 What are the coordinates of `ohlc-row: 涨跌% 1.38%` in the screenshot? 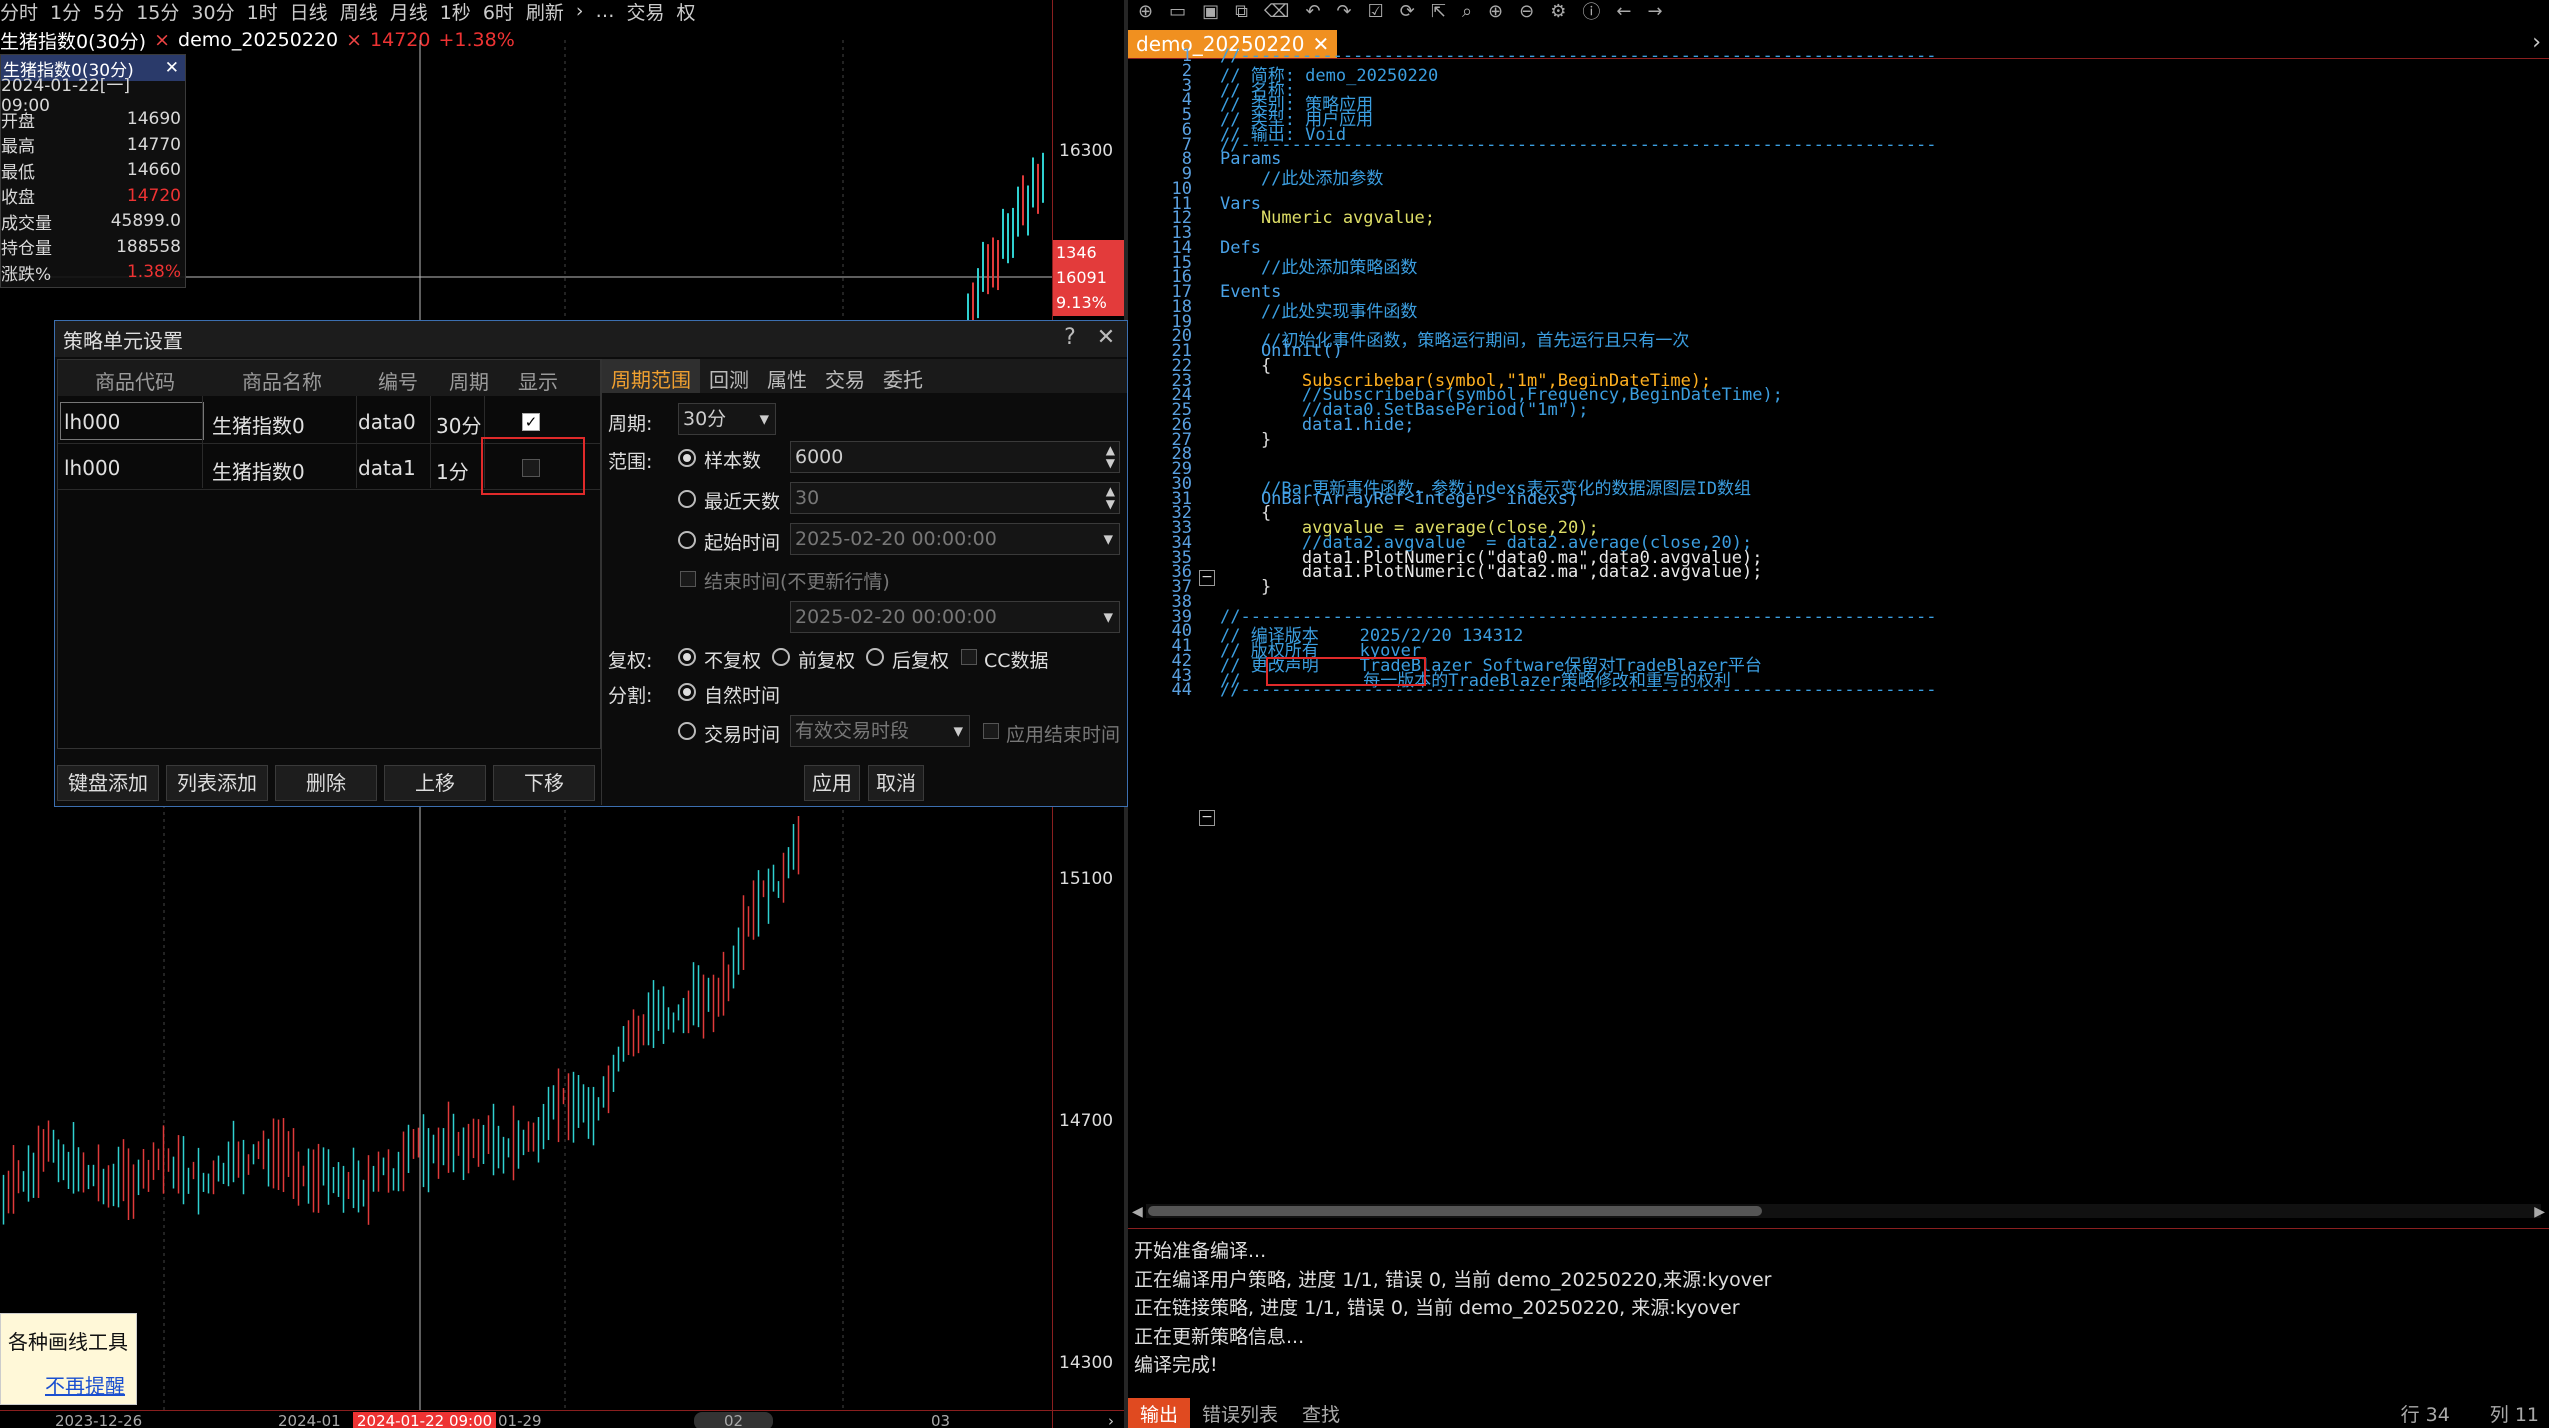 It's located at (93, 273).